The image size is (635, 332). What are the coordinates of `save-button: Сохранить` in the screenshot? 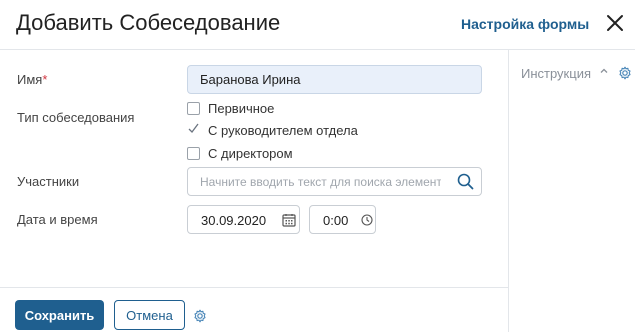 It's located at (59, 315).